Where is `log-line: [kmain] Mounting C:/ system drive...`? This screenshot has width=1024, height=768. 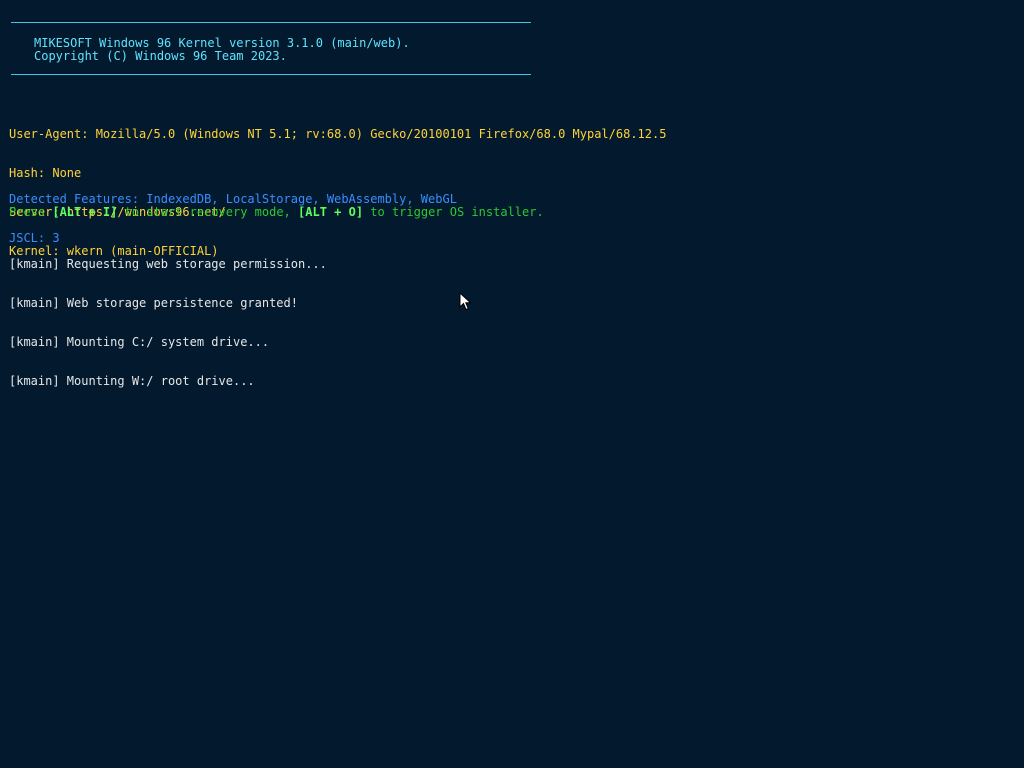
log-line: [kmain] Mounting C:/ system drive... is located at coordinates (139, 342).